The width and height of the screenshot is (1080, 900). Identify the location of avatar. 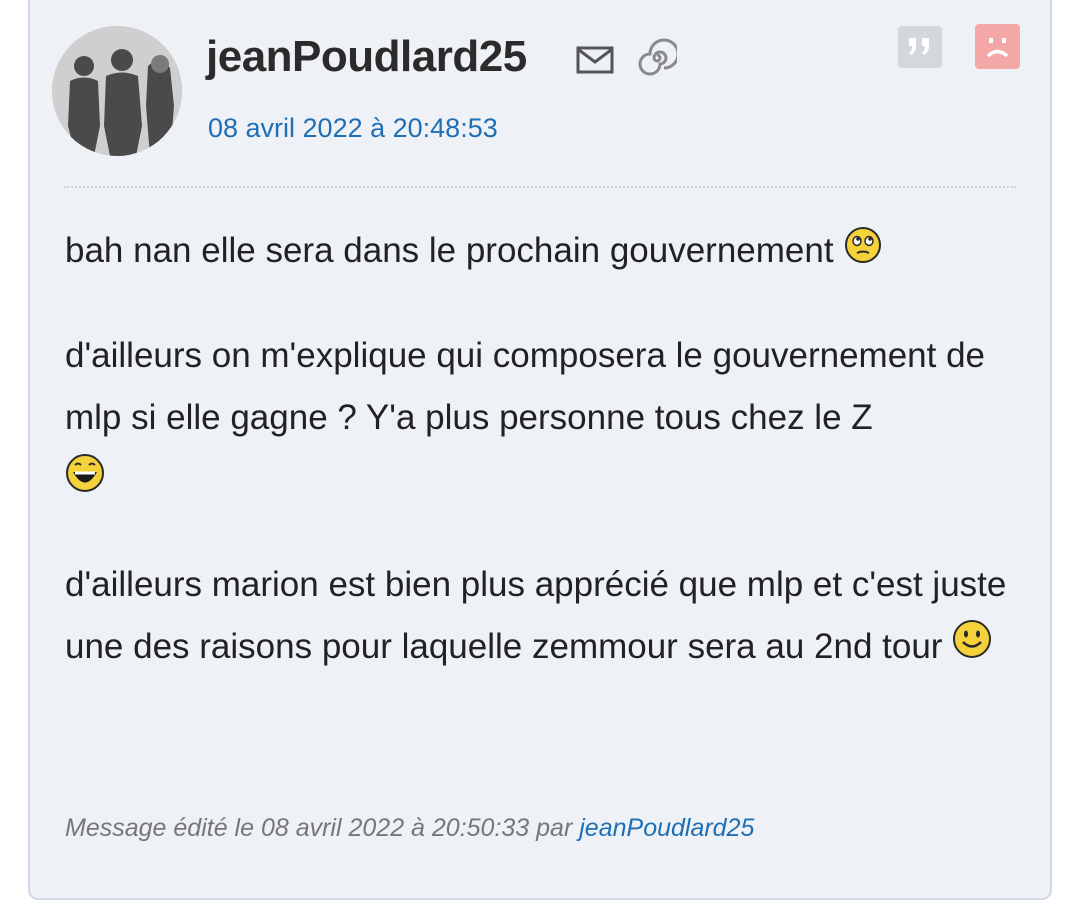
(117, 91).